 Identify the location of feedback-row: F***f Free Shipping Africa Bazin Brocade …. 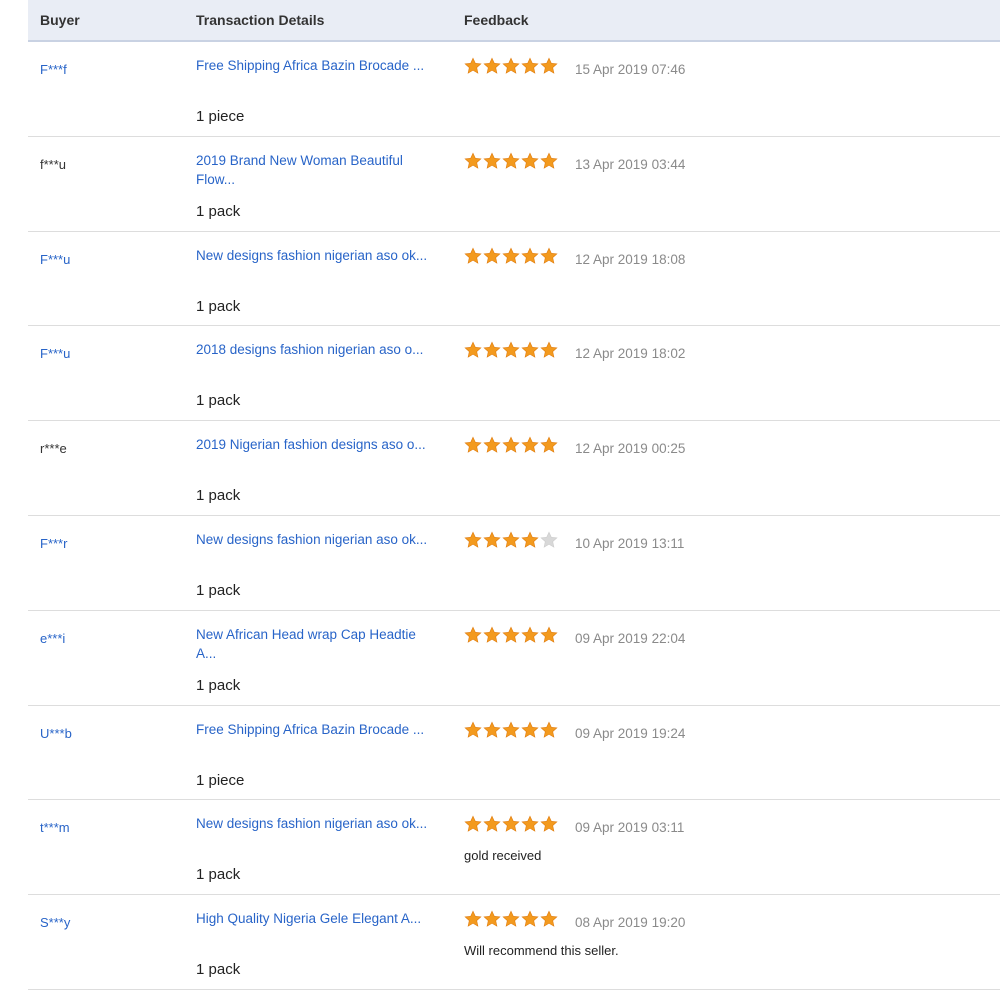
(514, 89).